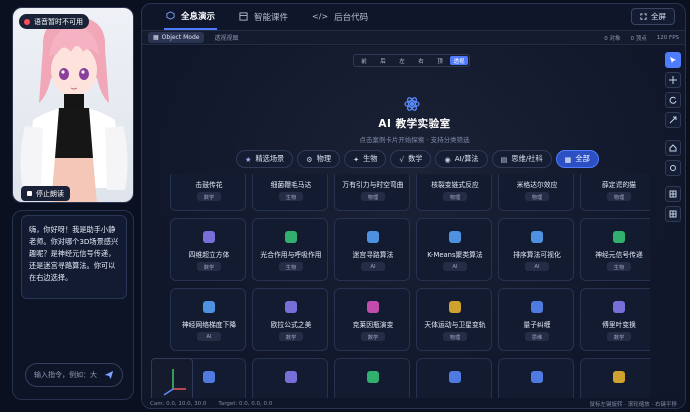  Describe the element at coordinates (364, 60) in the screenshot. I see `view-front: 前` at that location.